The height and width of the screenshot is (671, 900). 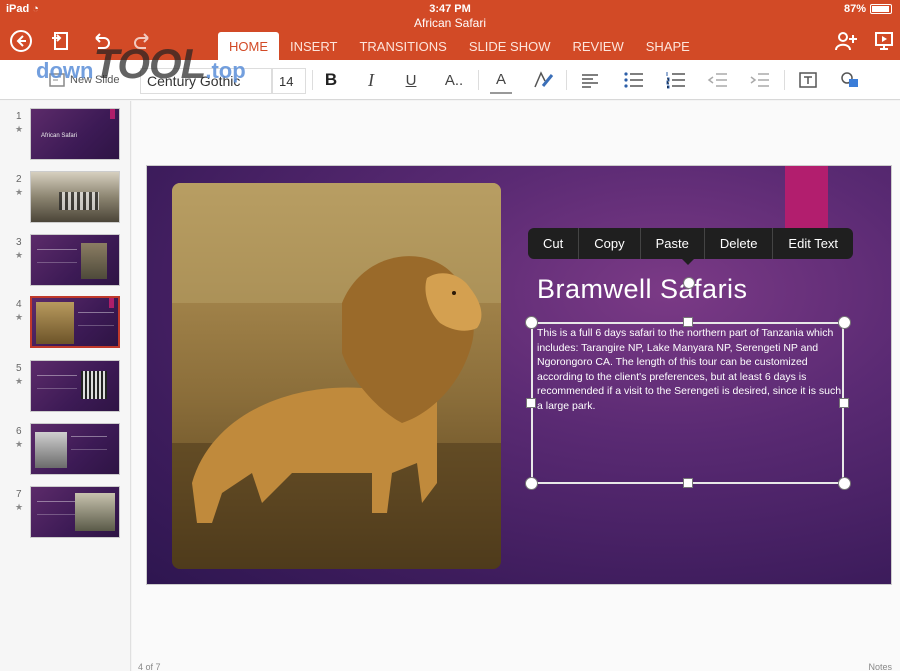 What do you see at coordinates (79, 201) in the screenshot?
I see `zebra-image` at bounding box center [79, 201].